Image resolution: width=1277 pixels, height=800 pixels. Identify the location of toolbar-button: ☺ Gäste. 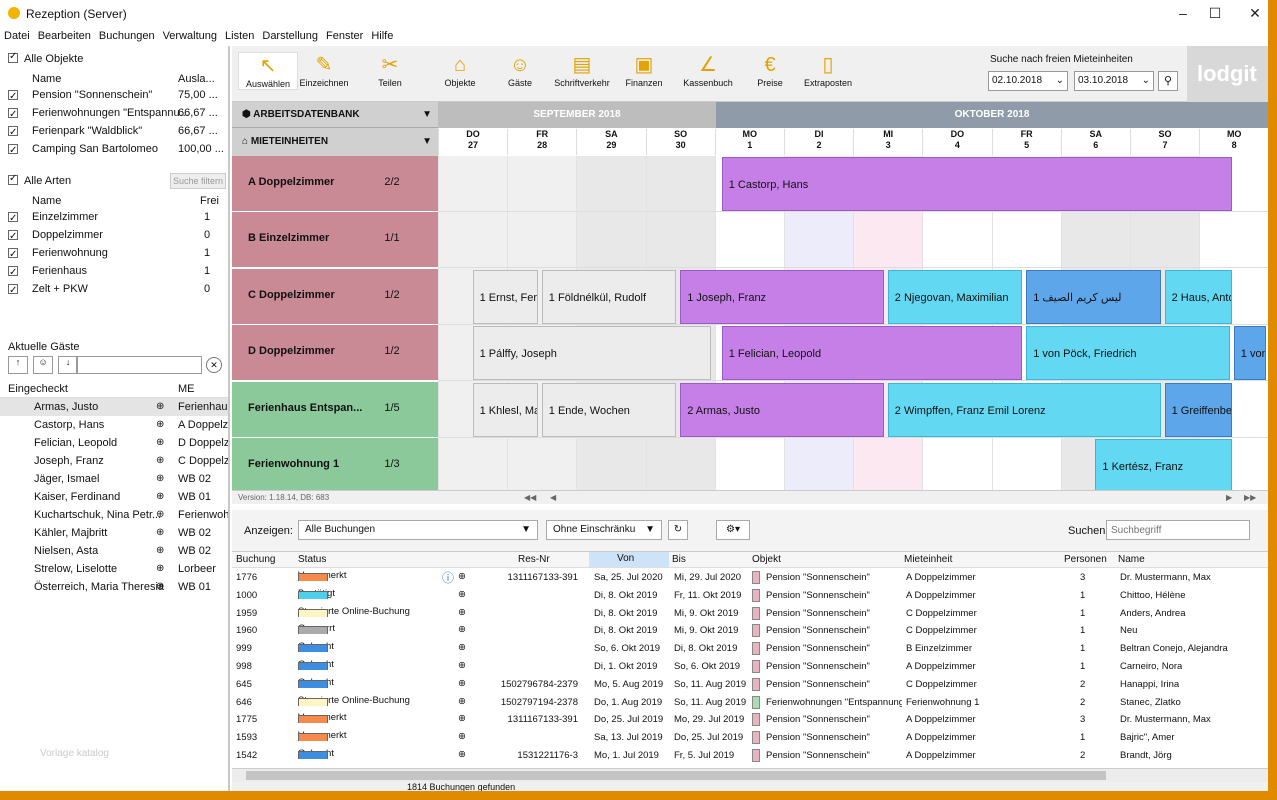
(520, 70).